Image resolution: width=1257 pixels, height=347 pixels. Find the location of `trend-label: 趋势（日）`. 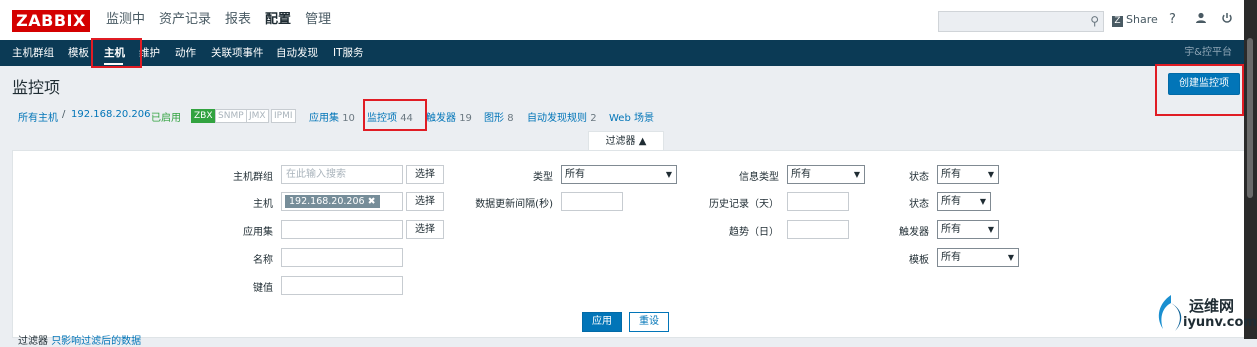

trend-label: 趋势（日） is located at coordinates (754, 232).